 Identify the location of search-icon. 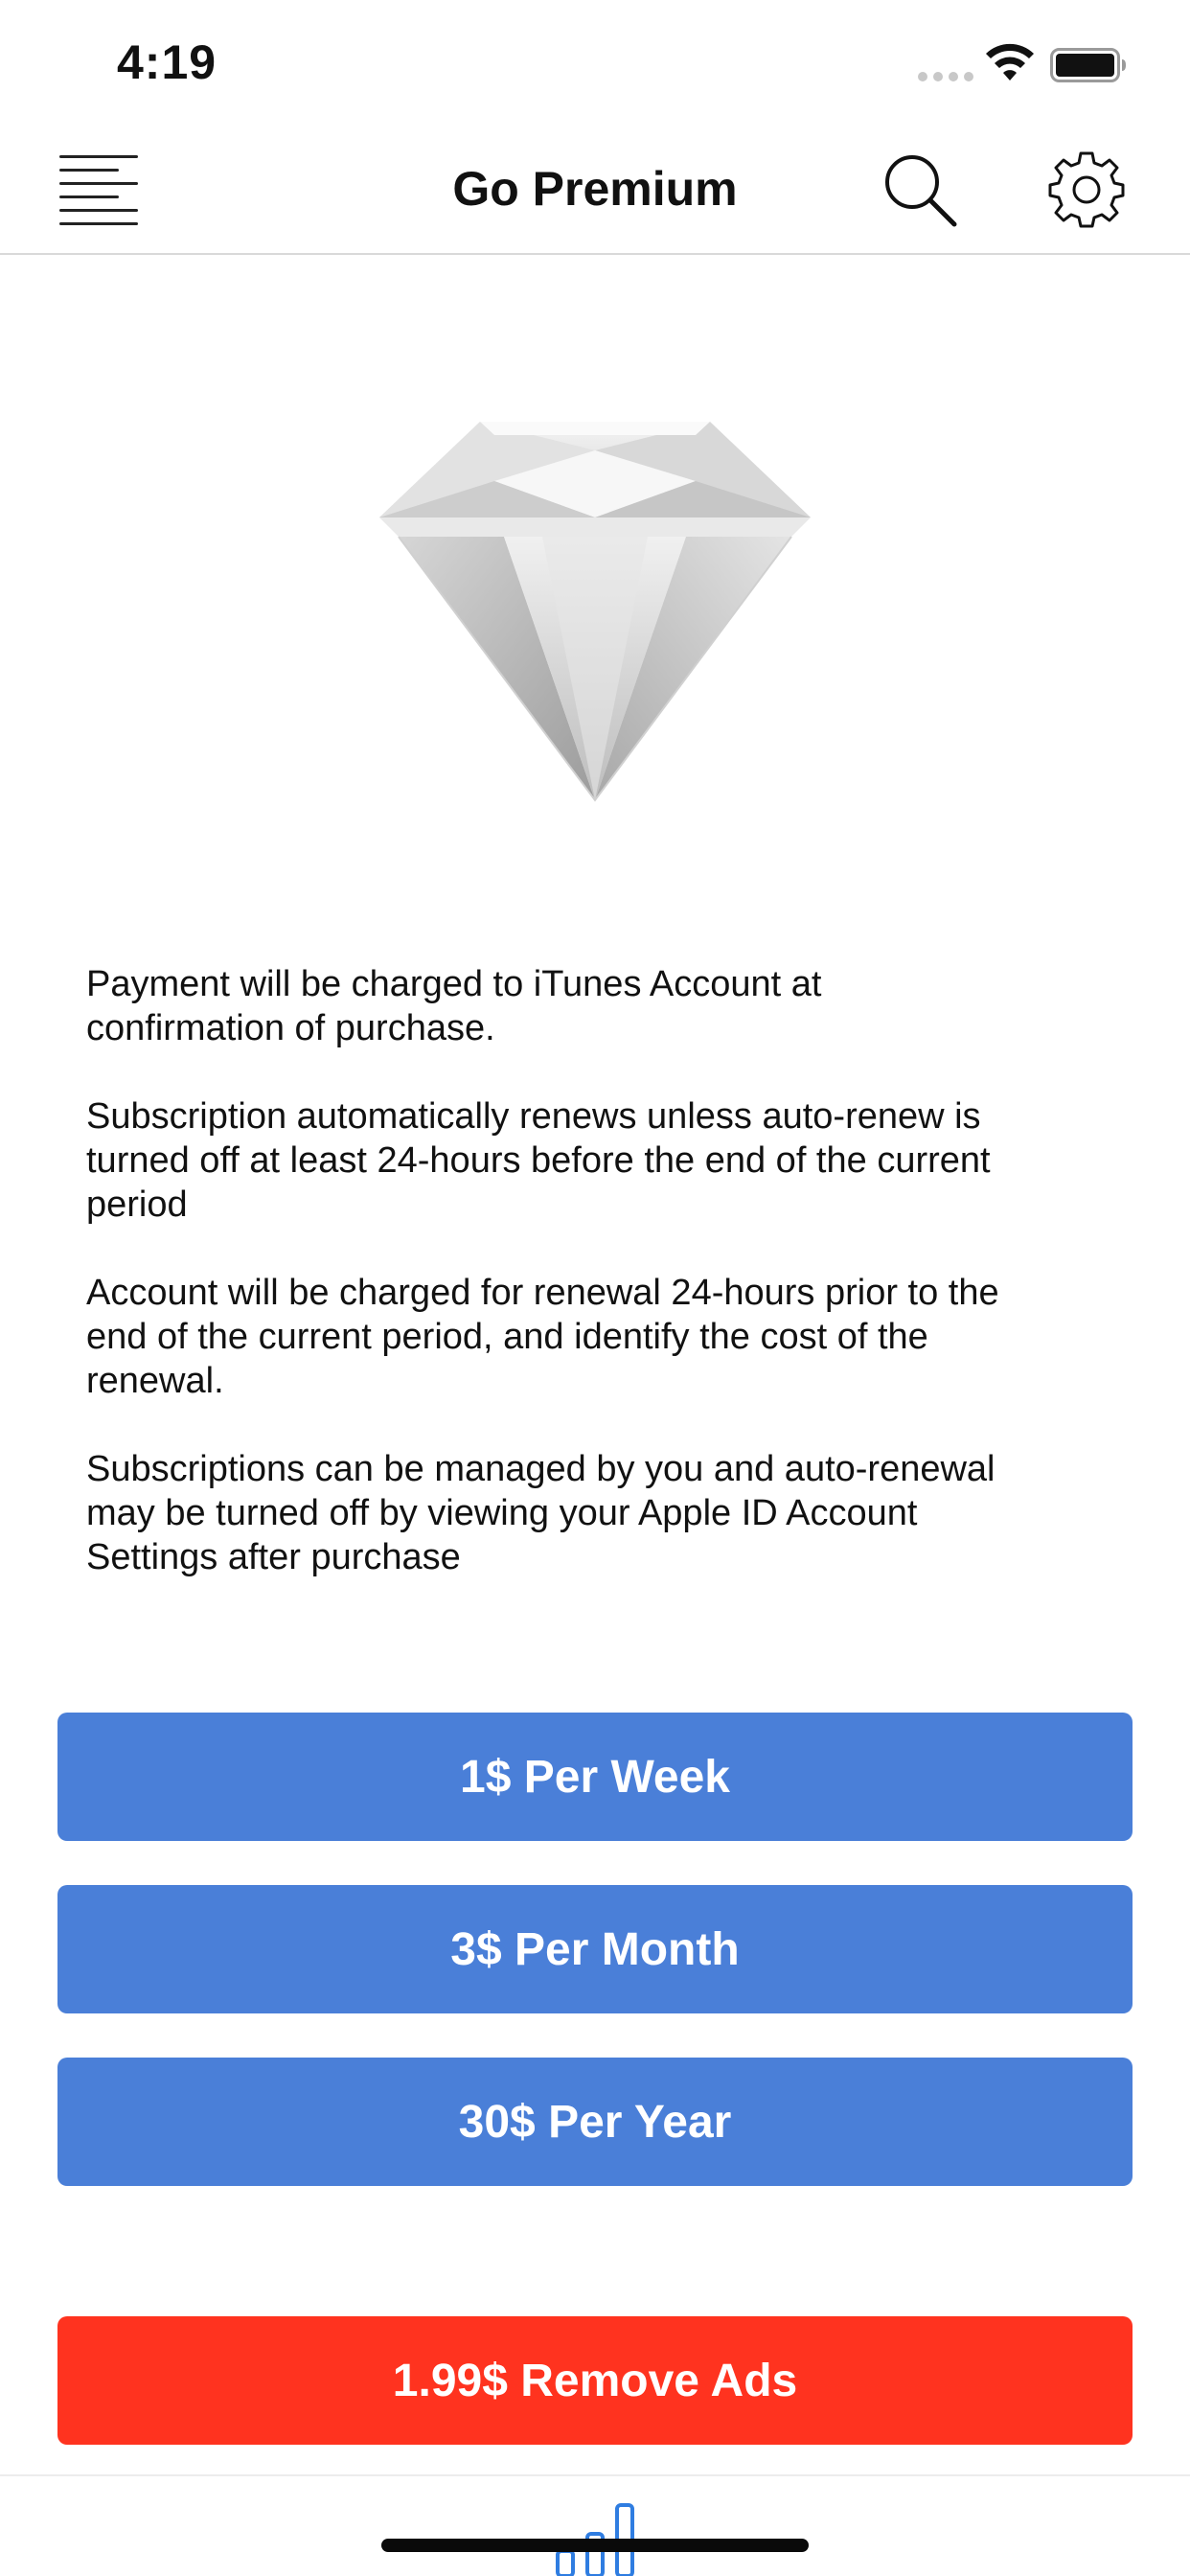
(920, 189).